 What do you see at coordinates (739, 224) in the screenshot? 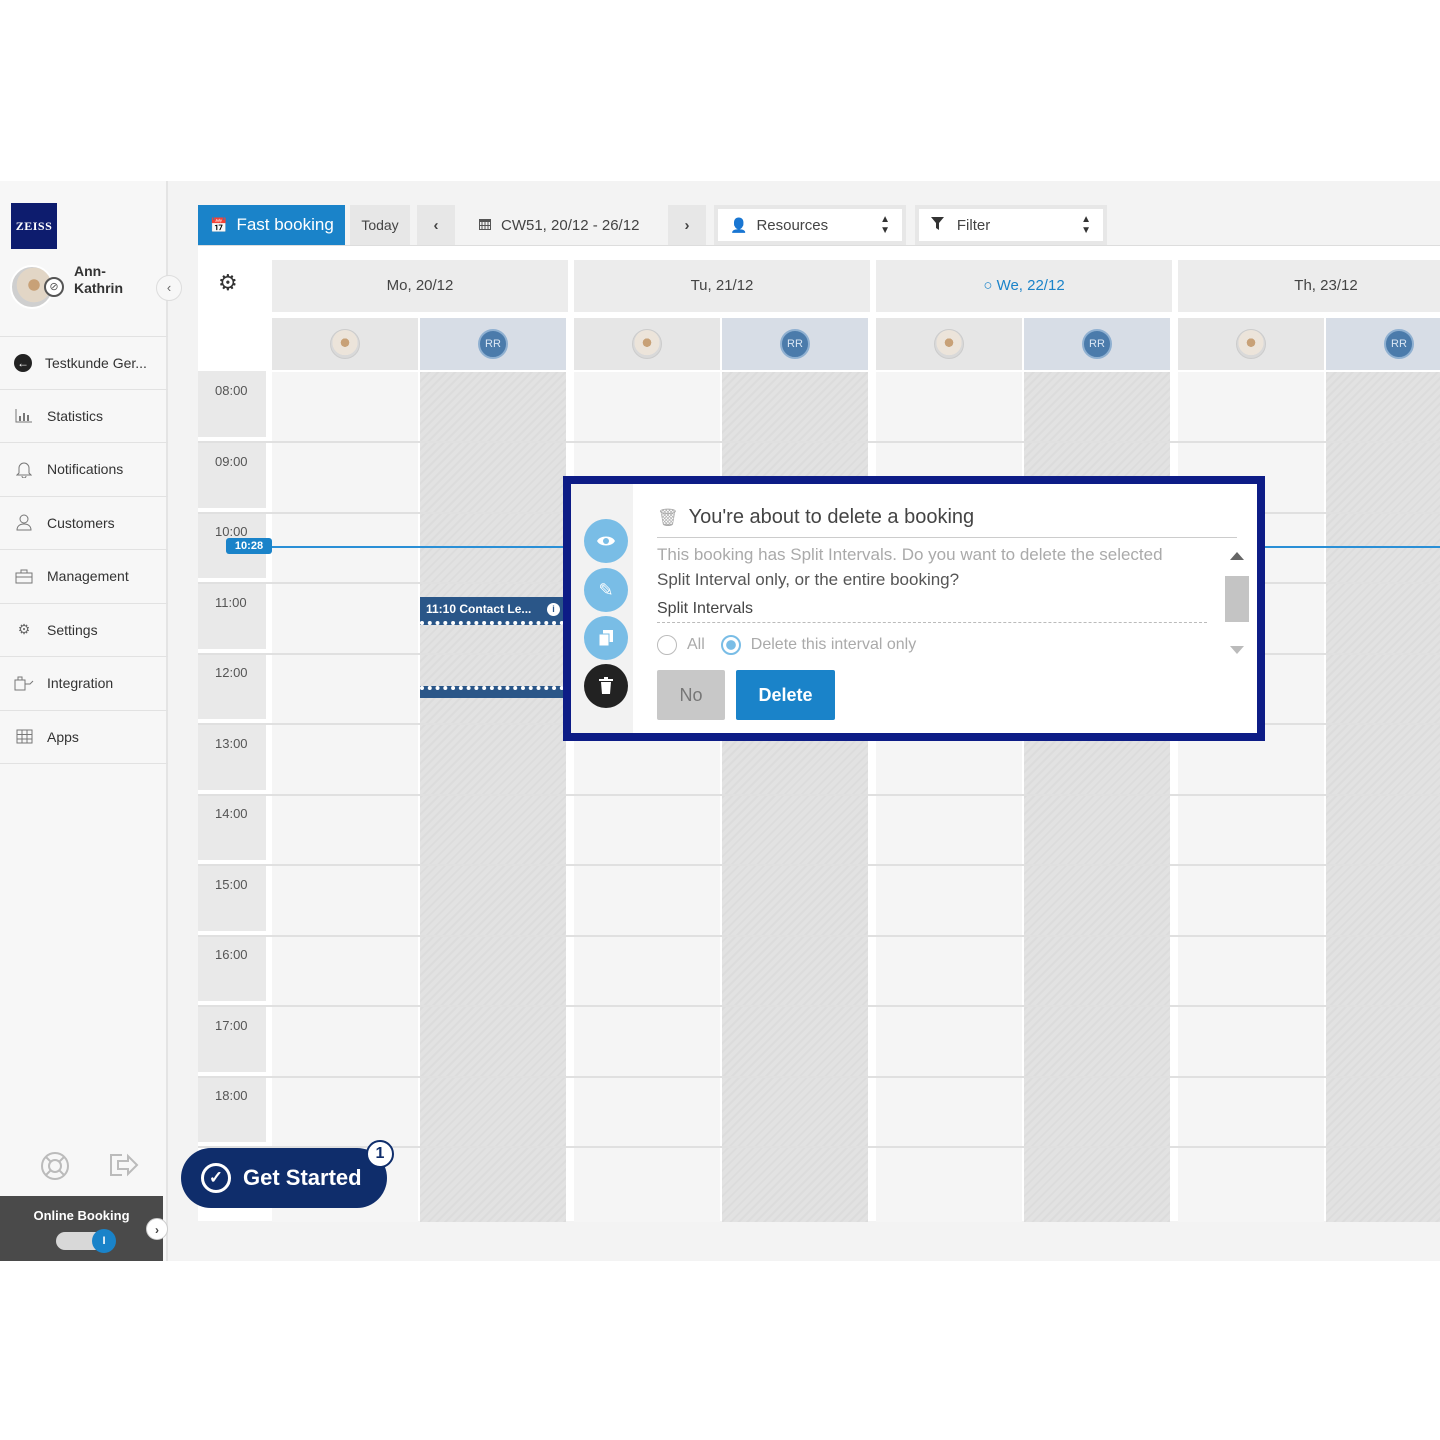
I see `person-icon: 👤` at bounding box center [739, 224].